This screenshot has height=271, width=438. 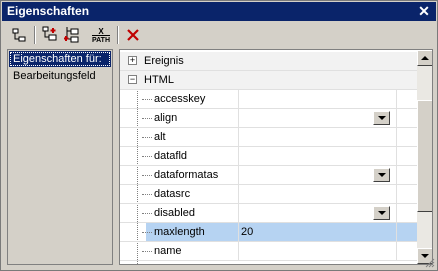 I want to click on xpath-button: X PATH, so click(x=101, y=35).